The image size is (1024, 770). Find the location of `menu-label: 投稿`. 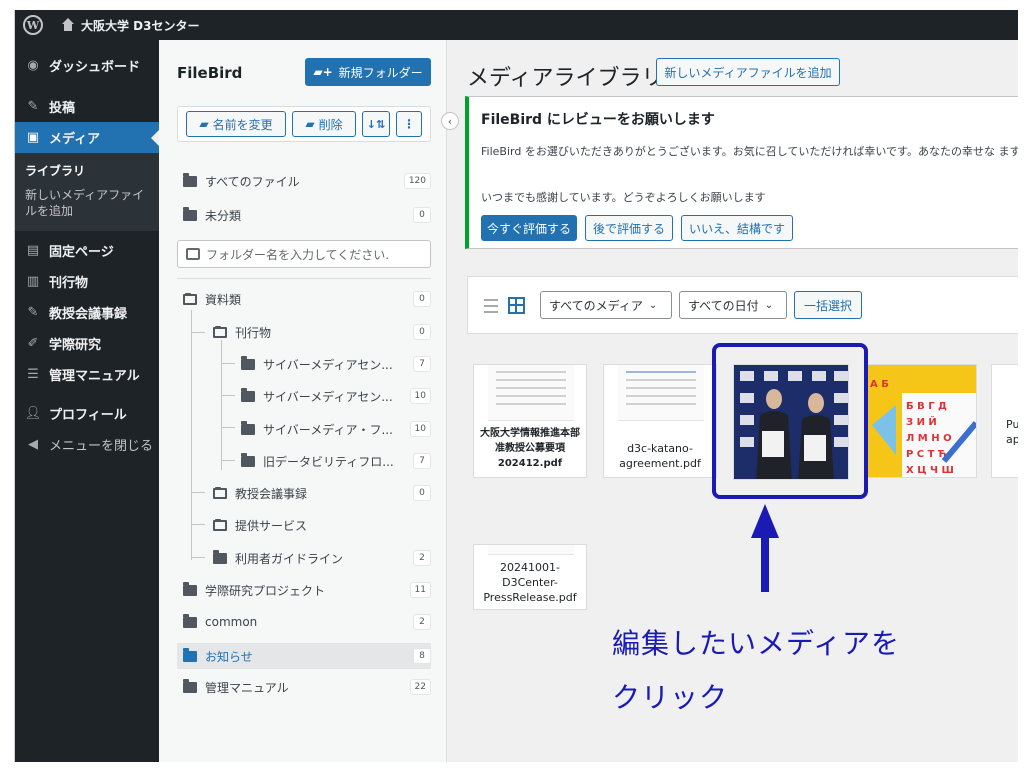

menu-label: 投稿 is located at coordinates (62, 108).